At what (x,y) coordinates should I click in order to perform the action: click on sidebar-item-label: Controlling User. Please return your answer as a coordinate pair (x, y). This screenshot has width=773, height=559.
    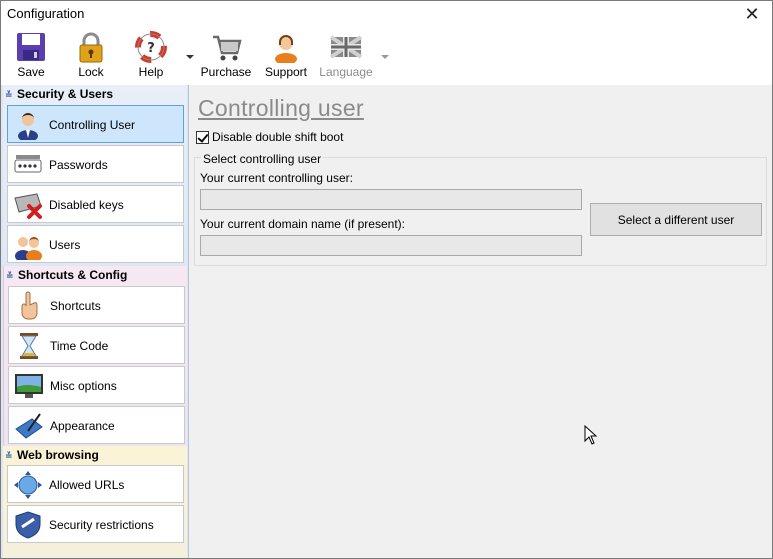
    Looking at the image, I should click on (92, 125).